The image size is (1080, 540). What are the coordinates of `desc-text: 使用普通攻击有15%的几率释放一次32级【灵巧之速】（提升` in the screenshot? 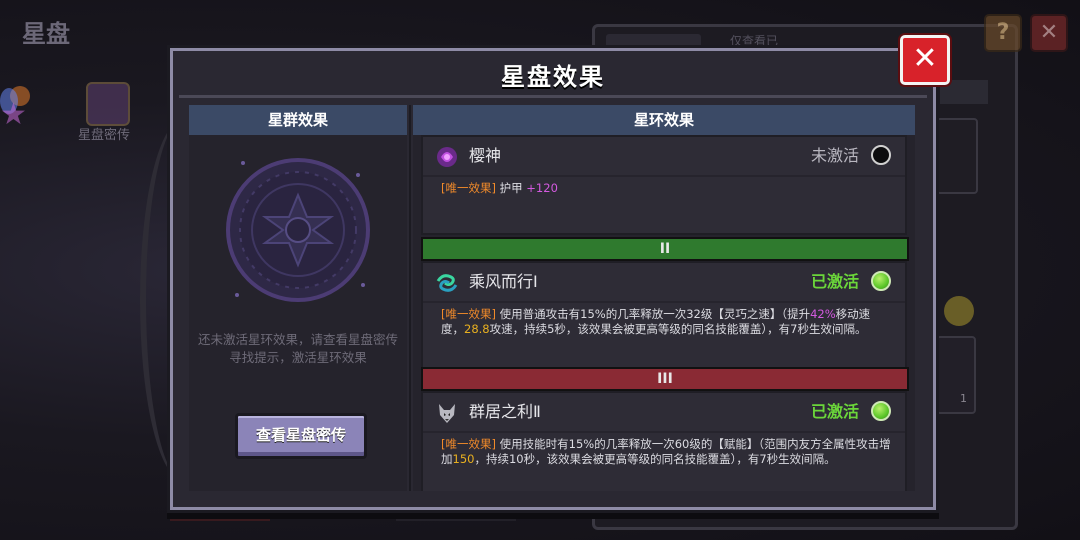 It's located at (653, 314).